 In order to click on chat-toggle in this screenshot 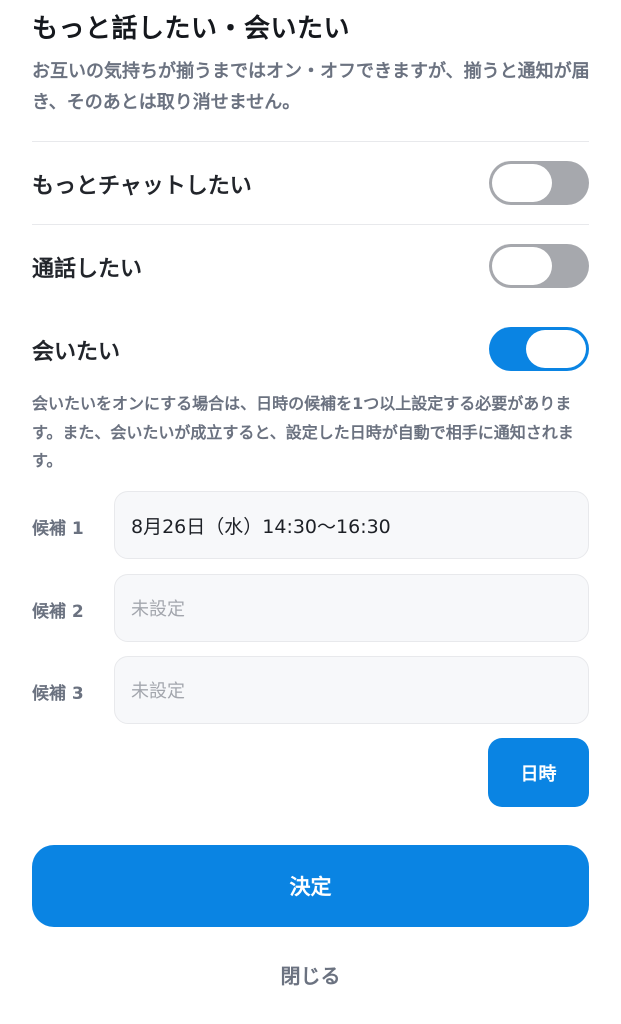, I will do `click(539, 183)`.